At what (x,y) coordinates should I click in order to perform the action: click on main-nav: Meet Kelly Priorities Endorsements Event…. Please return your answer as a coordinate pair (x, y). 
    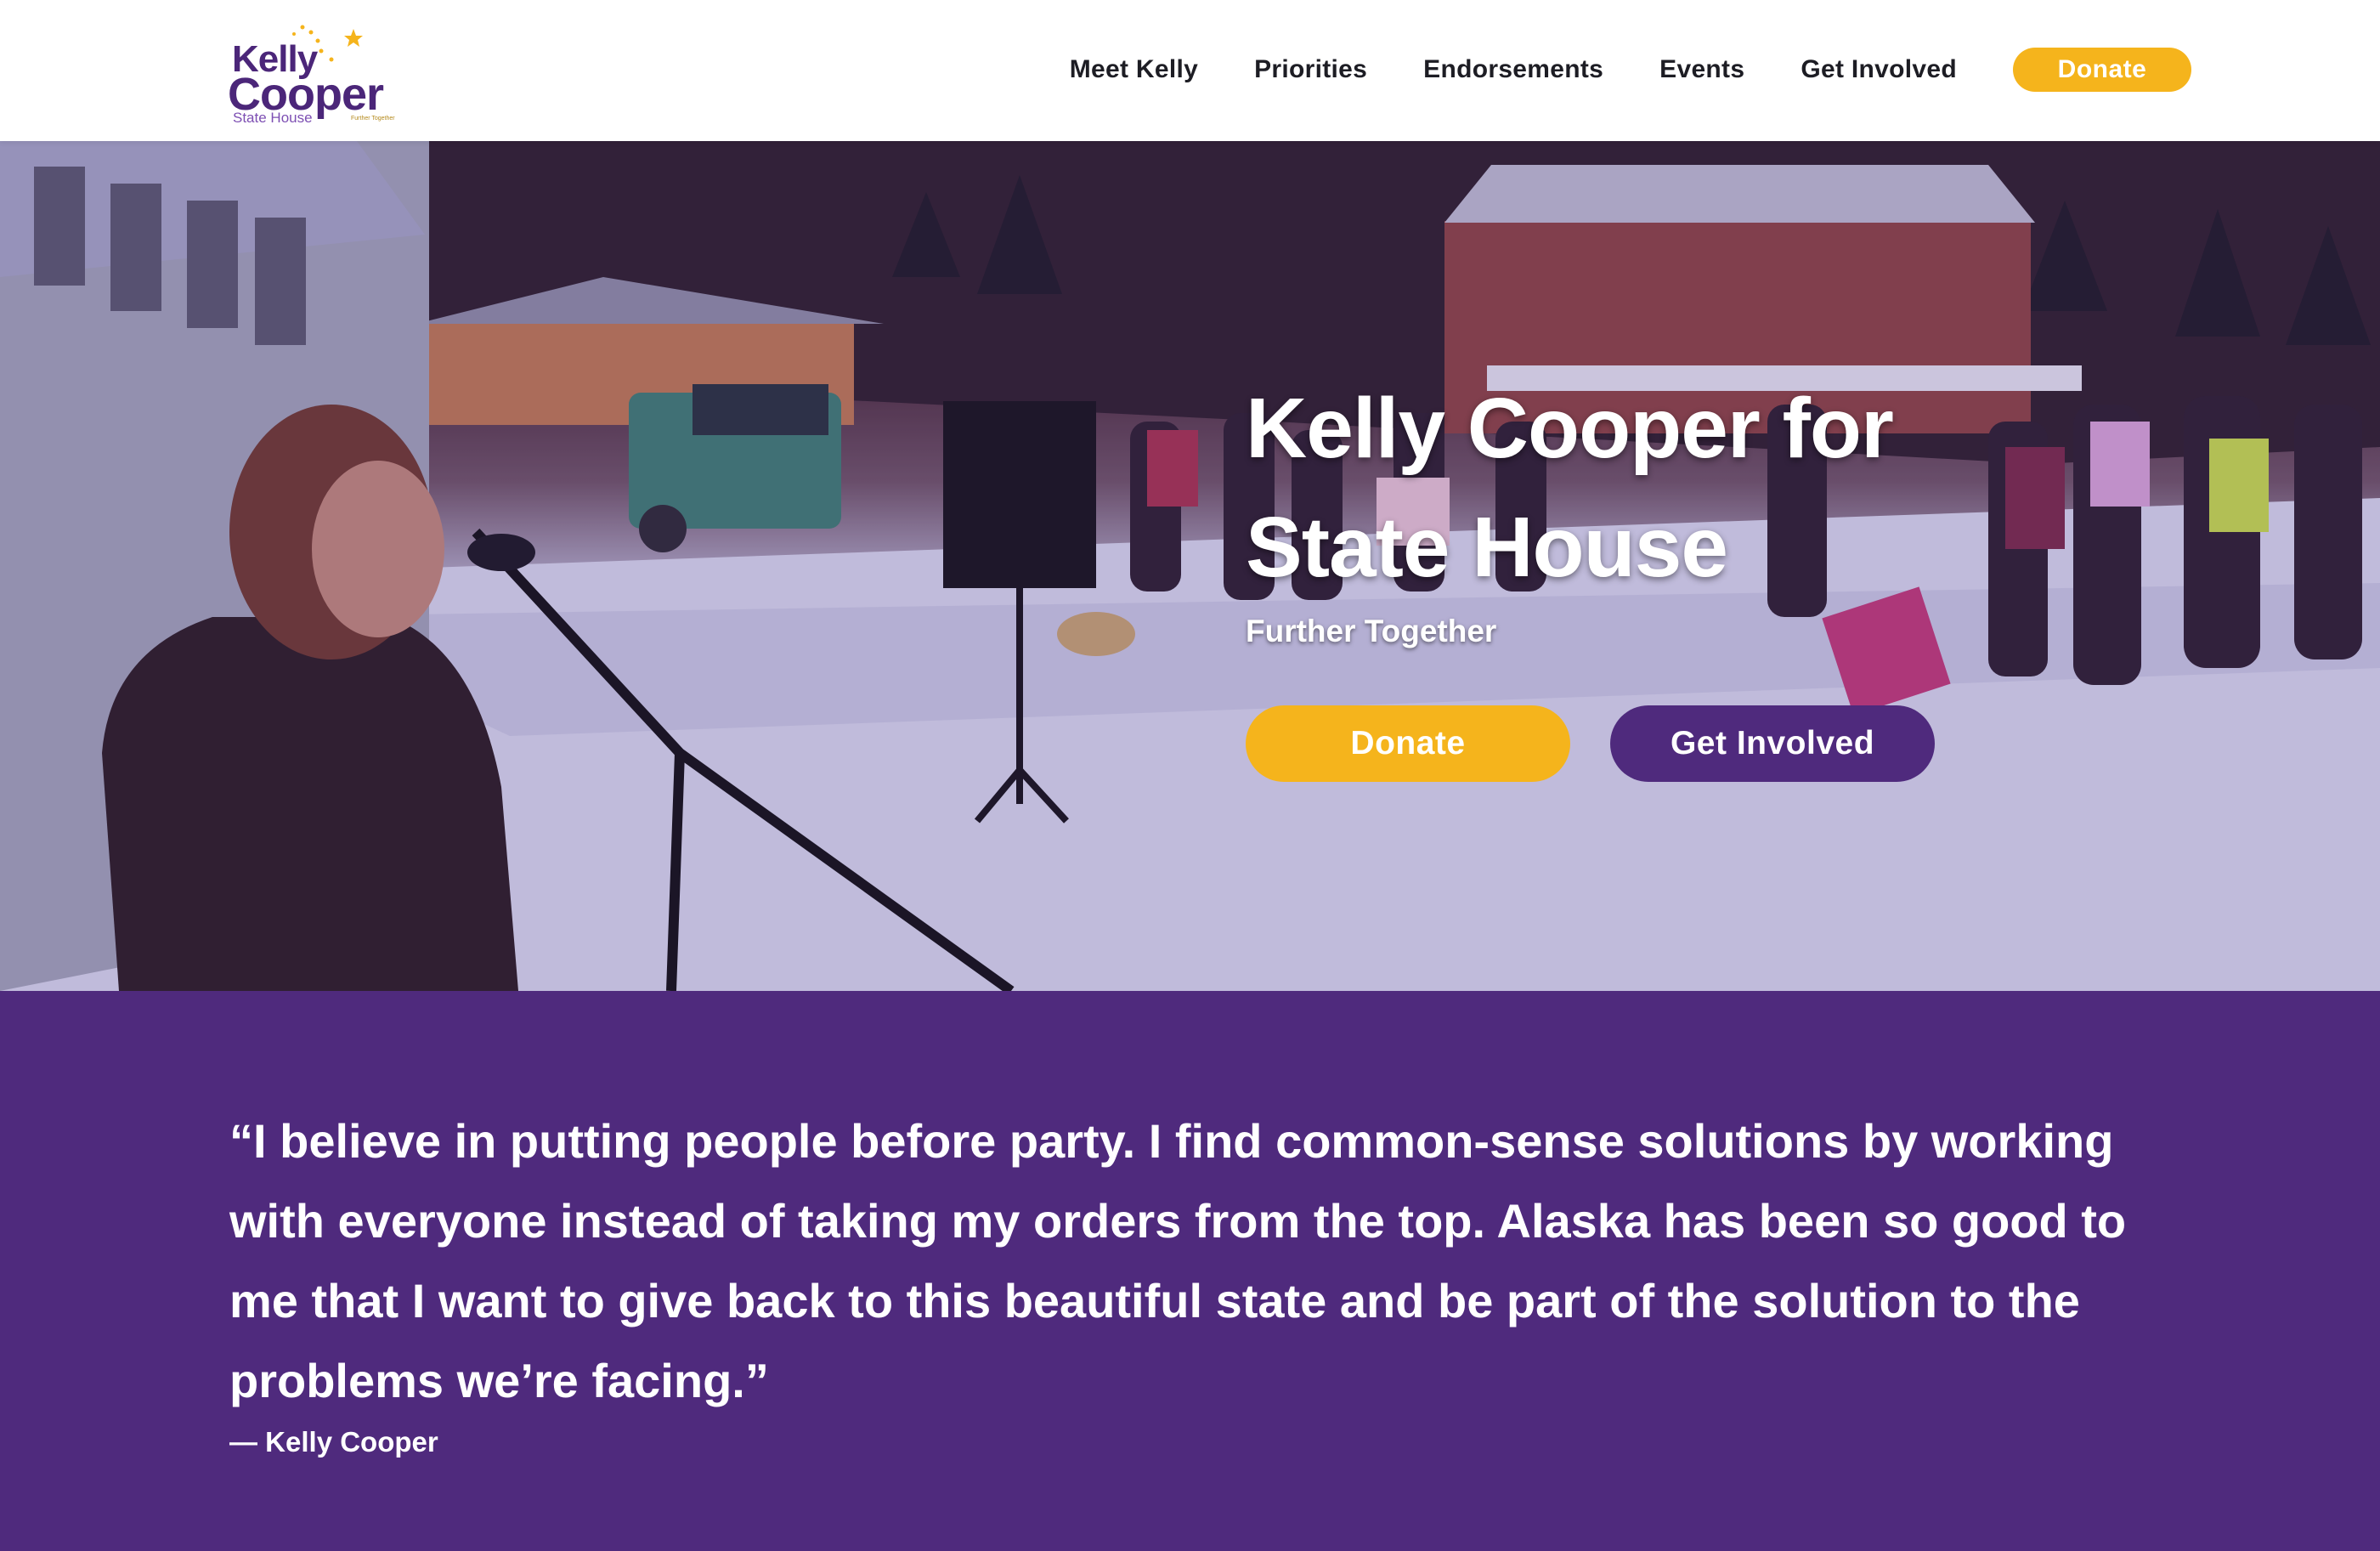
    Looking at the image, I should click on (1602, 70).